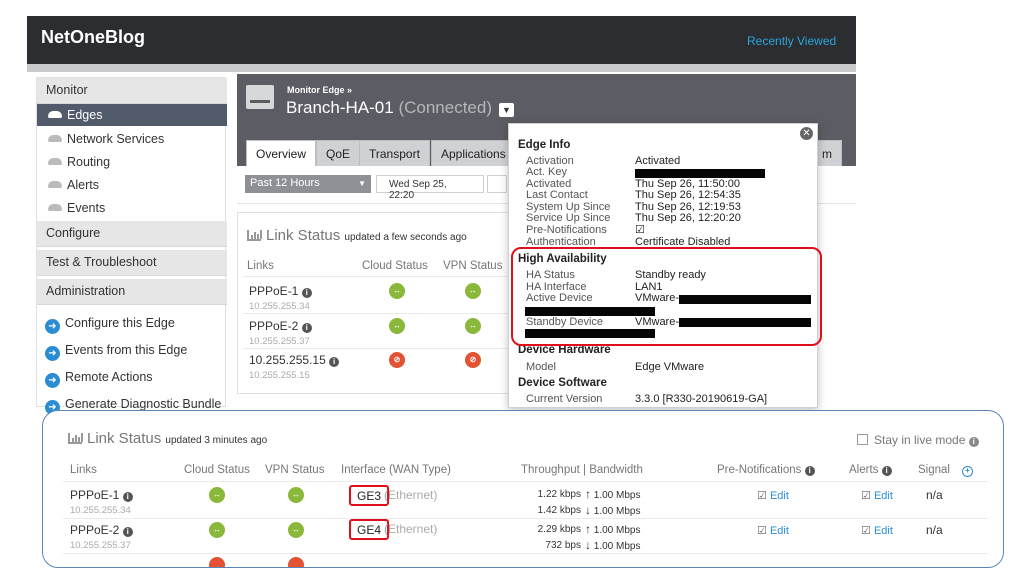  Describe the element at coordinates (294, 360) in the screenshot. I see `link-name: 10.255.255.15 i` at that location.